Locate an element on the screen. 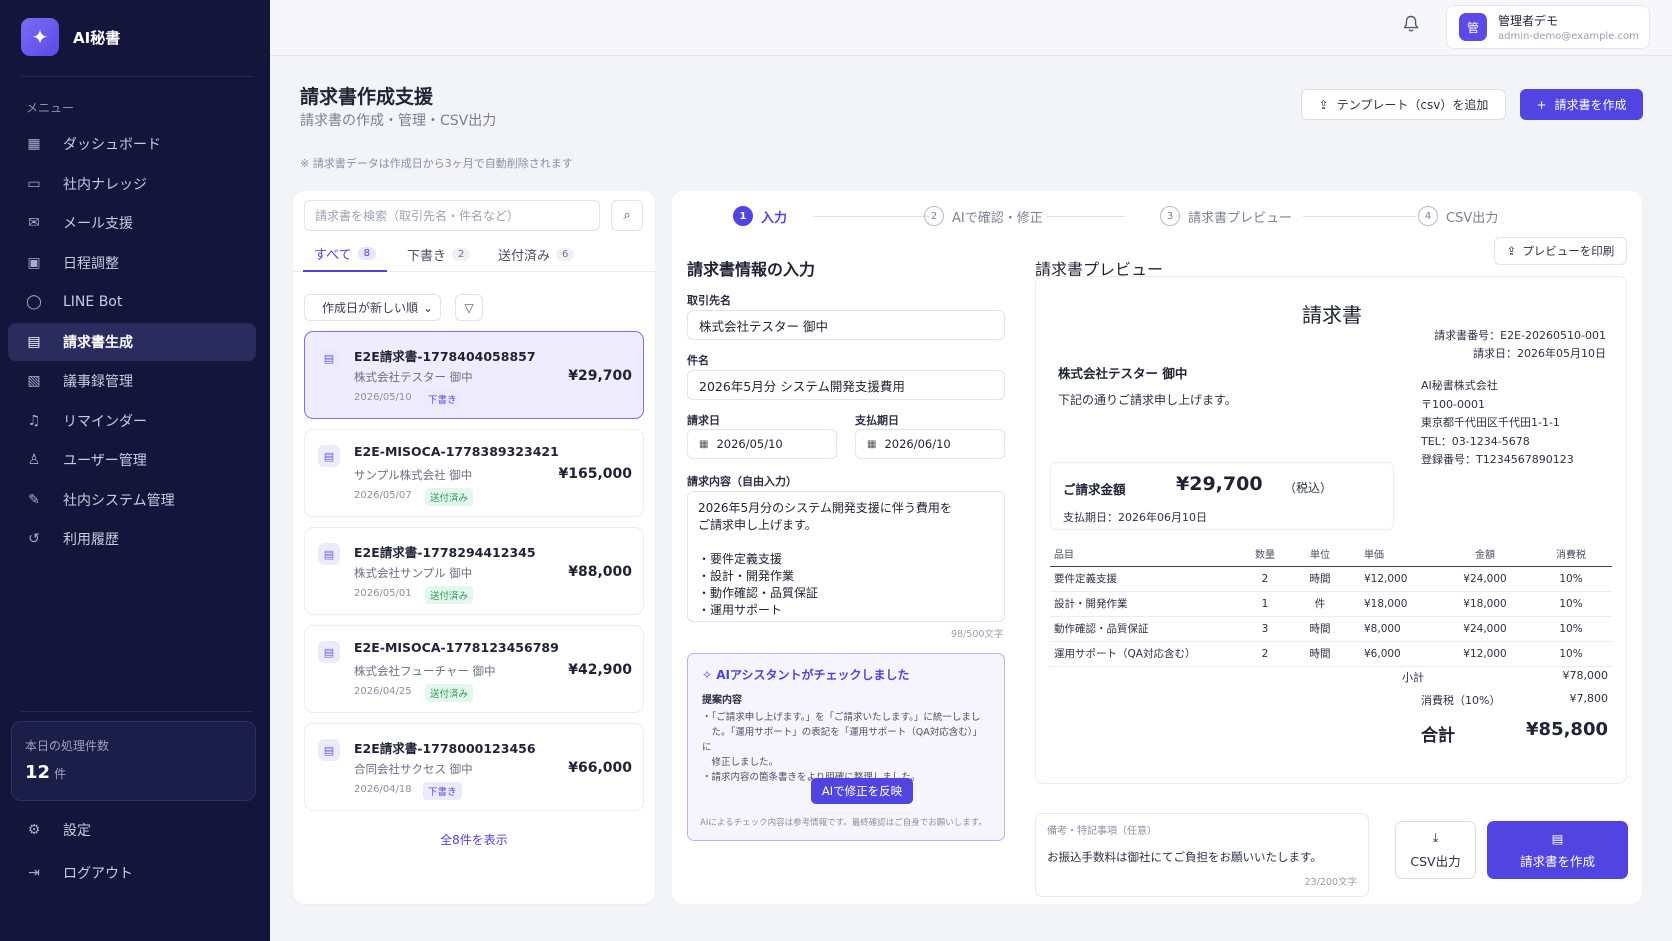  invoice-amount: ¥66,000 is located at coordinates (600, 768).